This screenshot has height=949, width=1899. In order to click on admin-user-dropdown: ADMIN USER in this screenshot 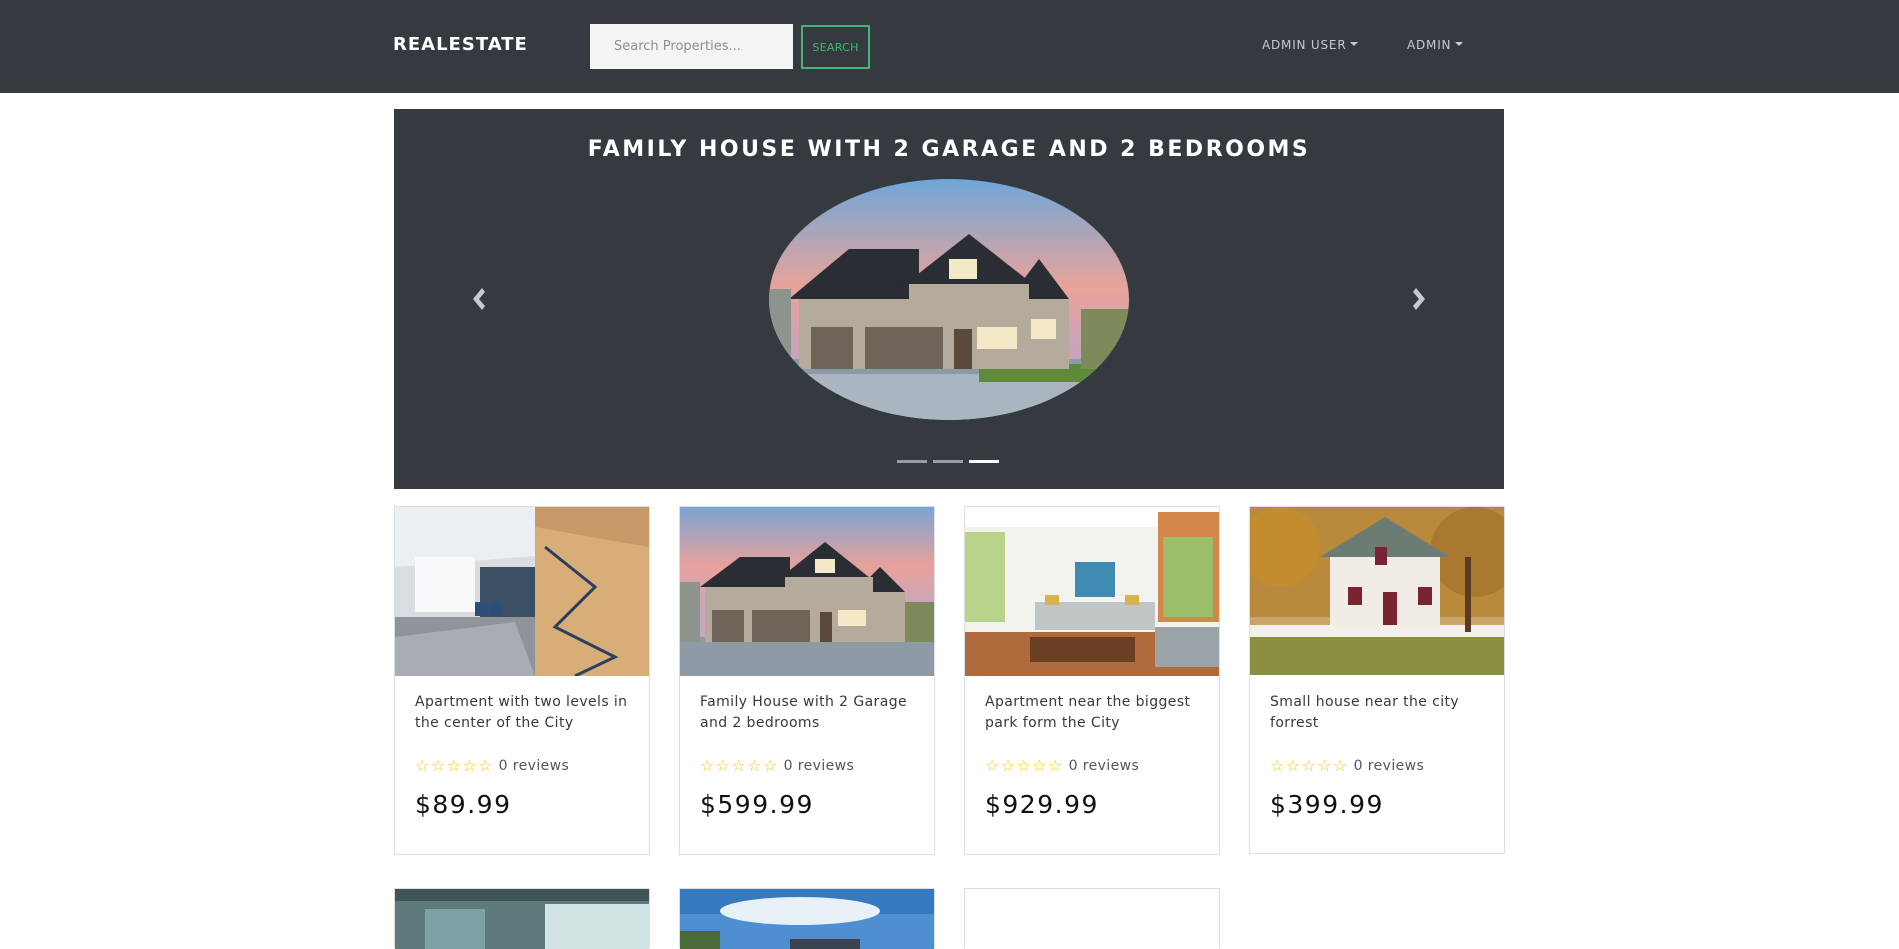, I will do `click(1310, 45)`.